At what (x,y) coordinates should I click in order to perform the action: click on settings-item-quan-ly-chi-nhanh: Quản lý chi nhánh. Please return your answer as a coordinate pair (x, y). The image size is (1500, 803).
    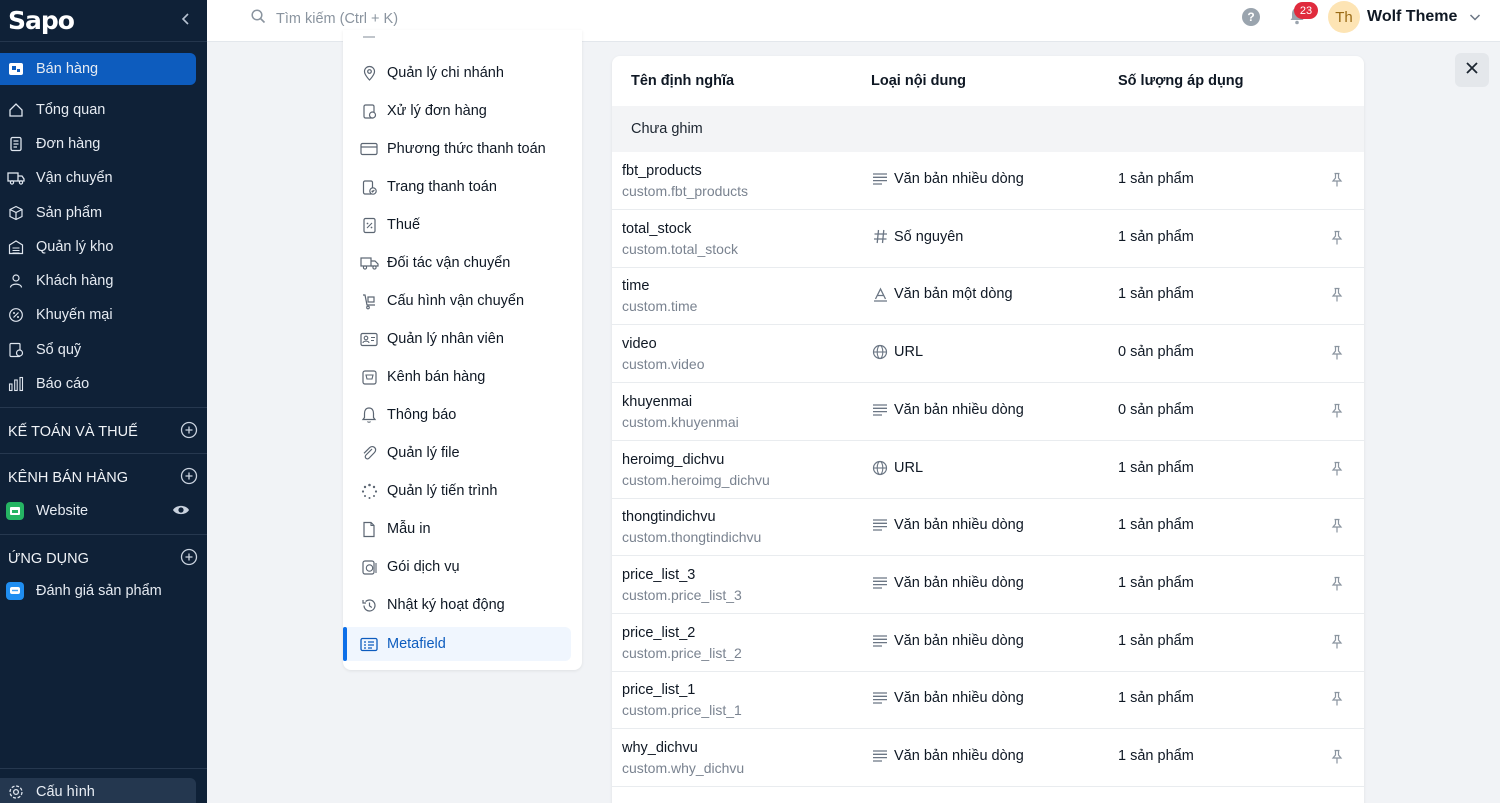
    Looking at the image, I should click on (462, 73).